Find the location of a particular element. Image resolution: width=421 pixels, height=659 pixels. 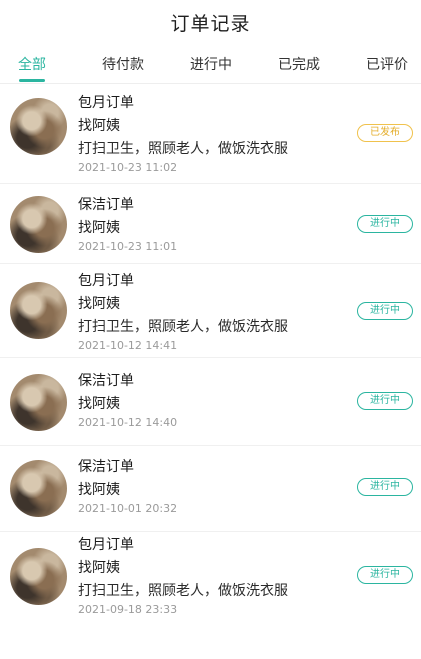

tab-completed: 已完成 is located at coordinates (299, 64).